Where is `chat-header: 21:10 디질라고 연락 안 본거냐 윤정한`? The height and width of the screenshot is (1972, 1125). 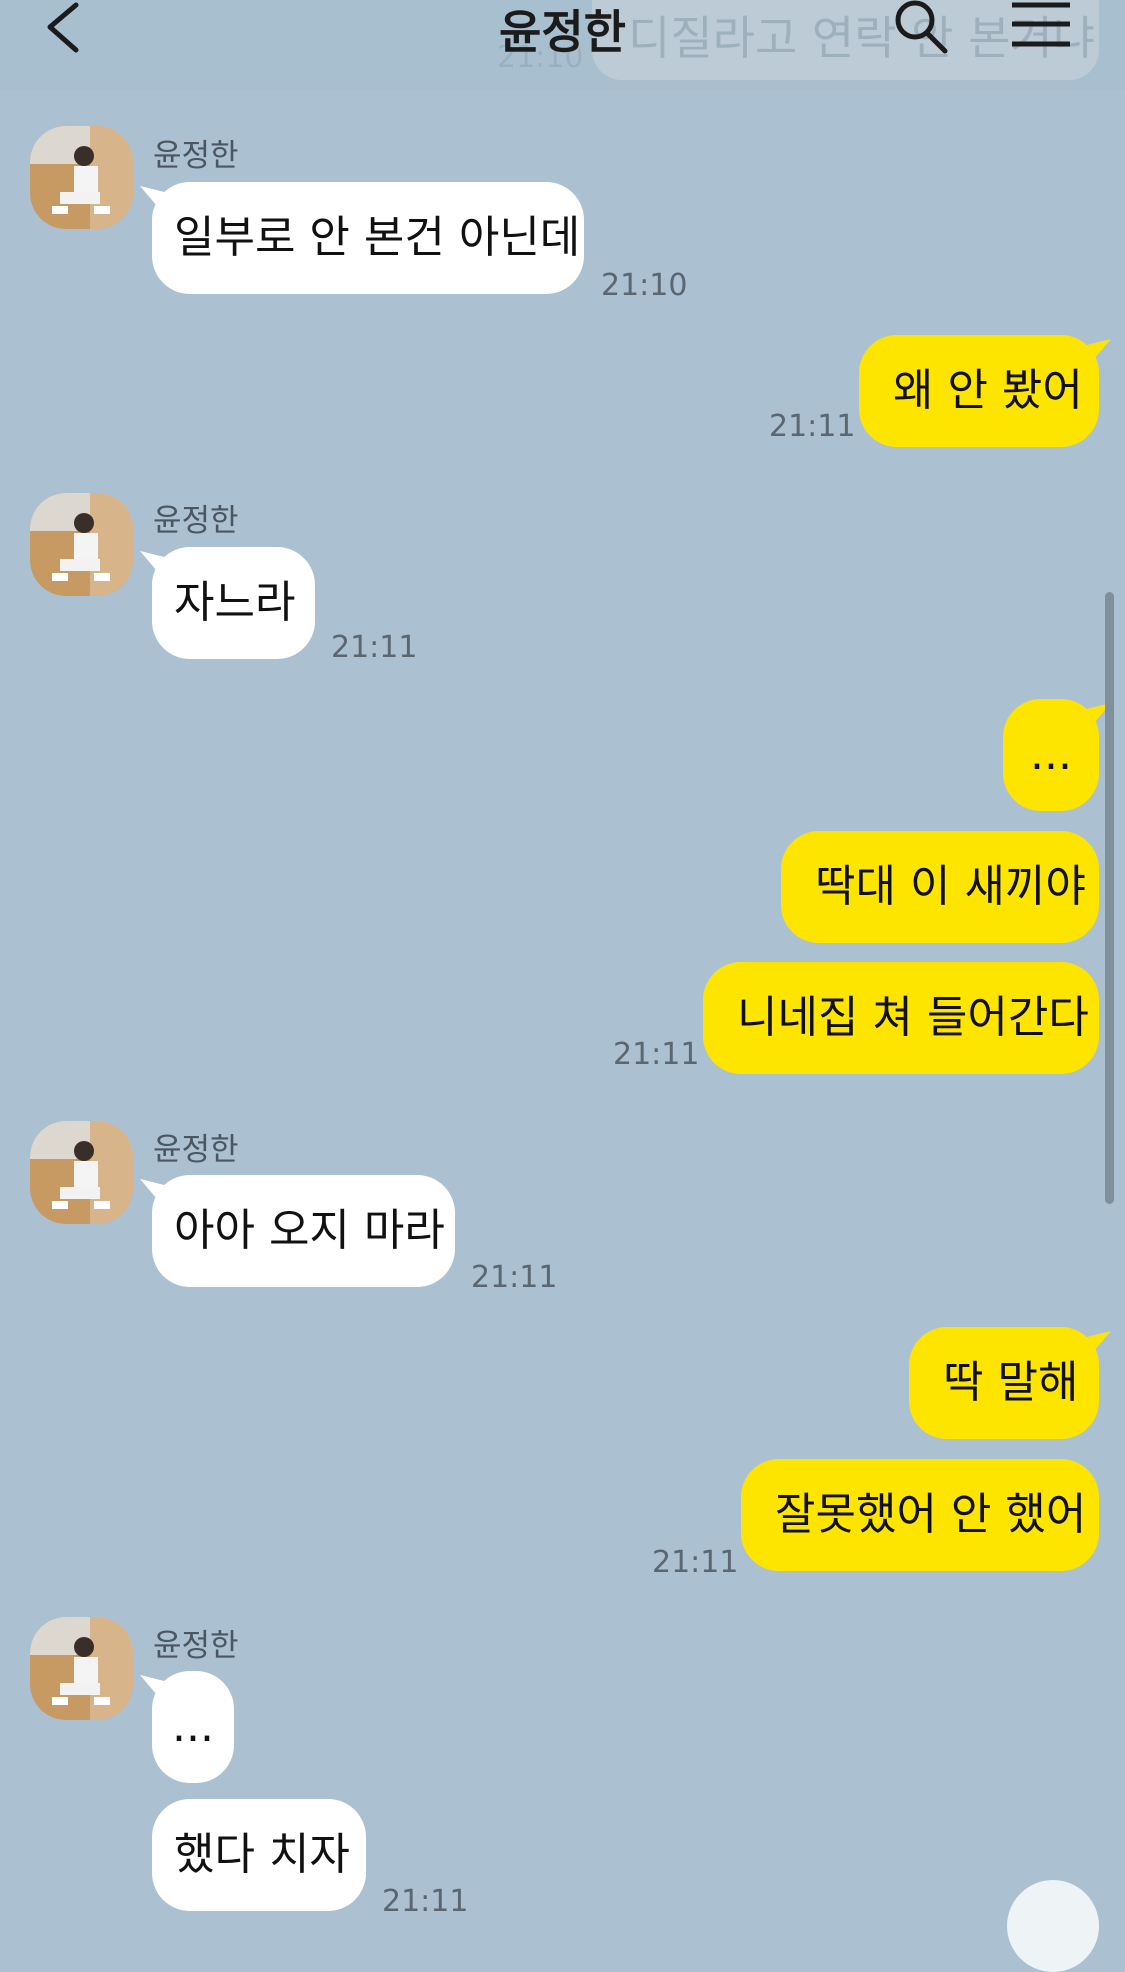 chat-header: 21:10 디질라고 연락 안 본거냐 윤정한 is located at coordinates (562, 45).